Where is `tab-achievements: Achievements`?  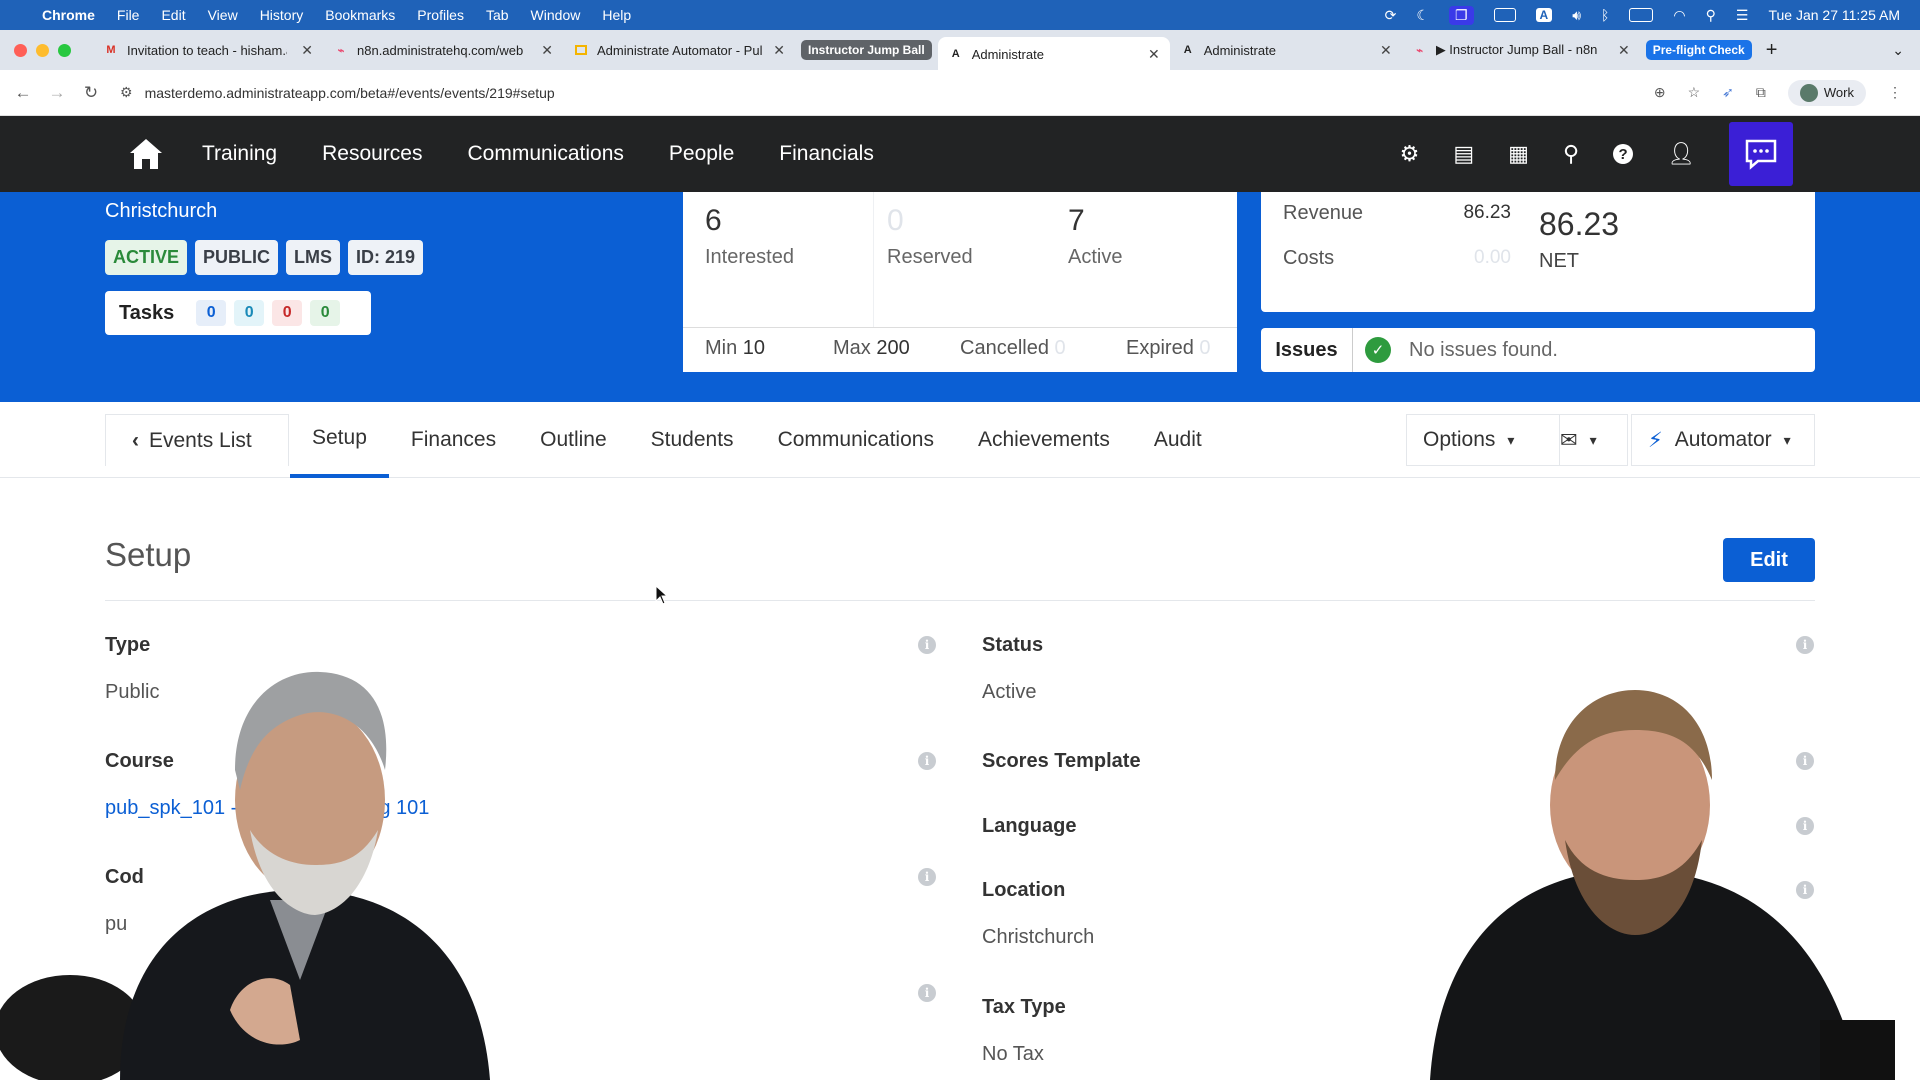 tab-achievements: Achievements is located at coordinates (1044, 440).